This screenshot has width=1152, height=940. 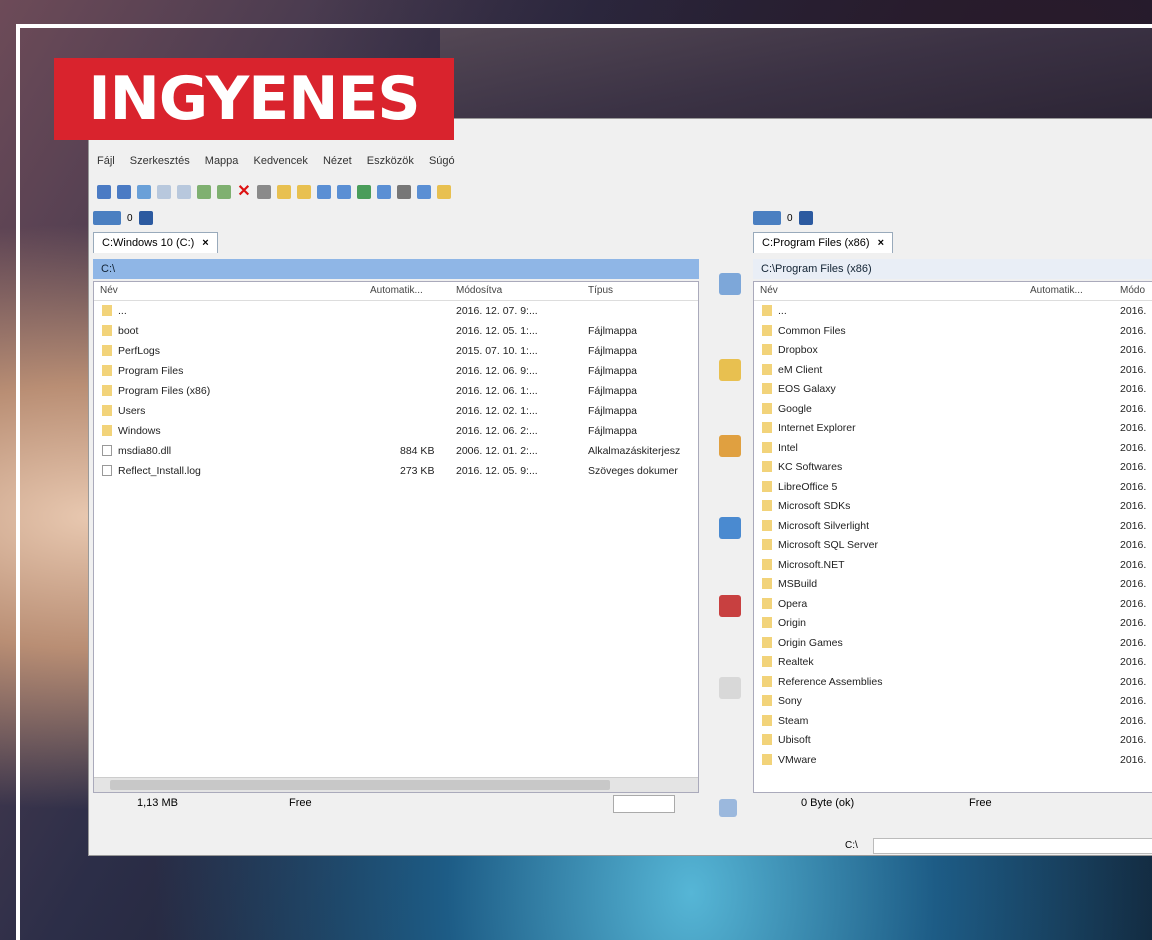 I want to click on dual-pane-icon, so click(x=384, y=192).